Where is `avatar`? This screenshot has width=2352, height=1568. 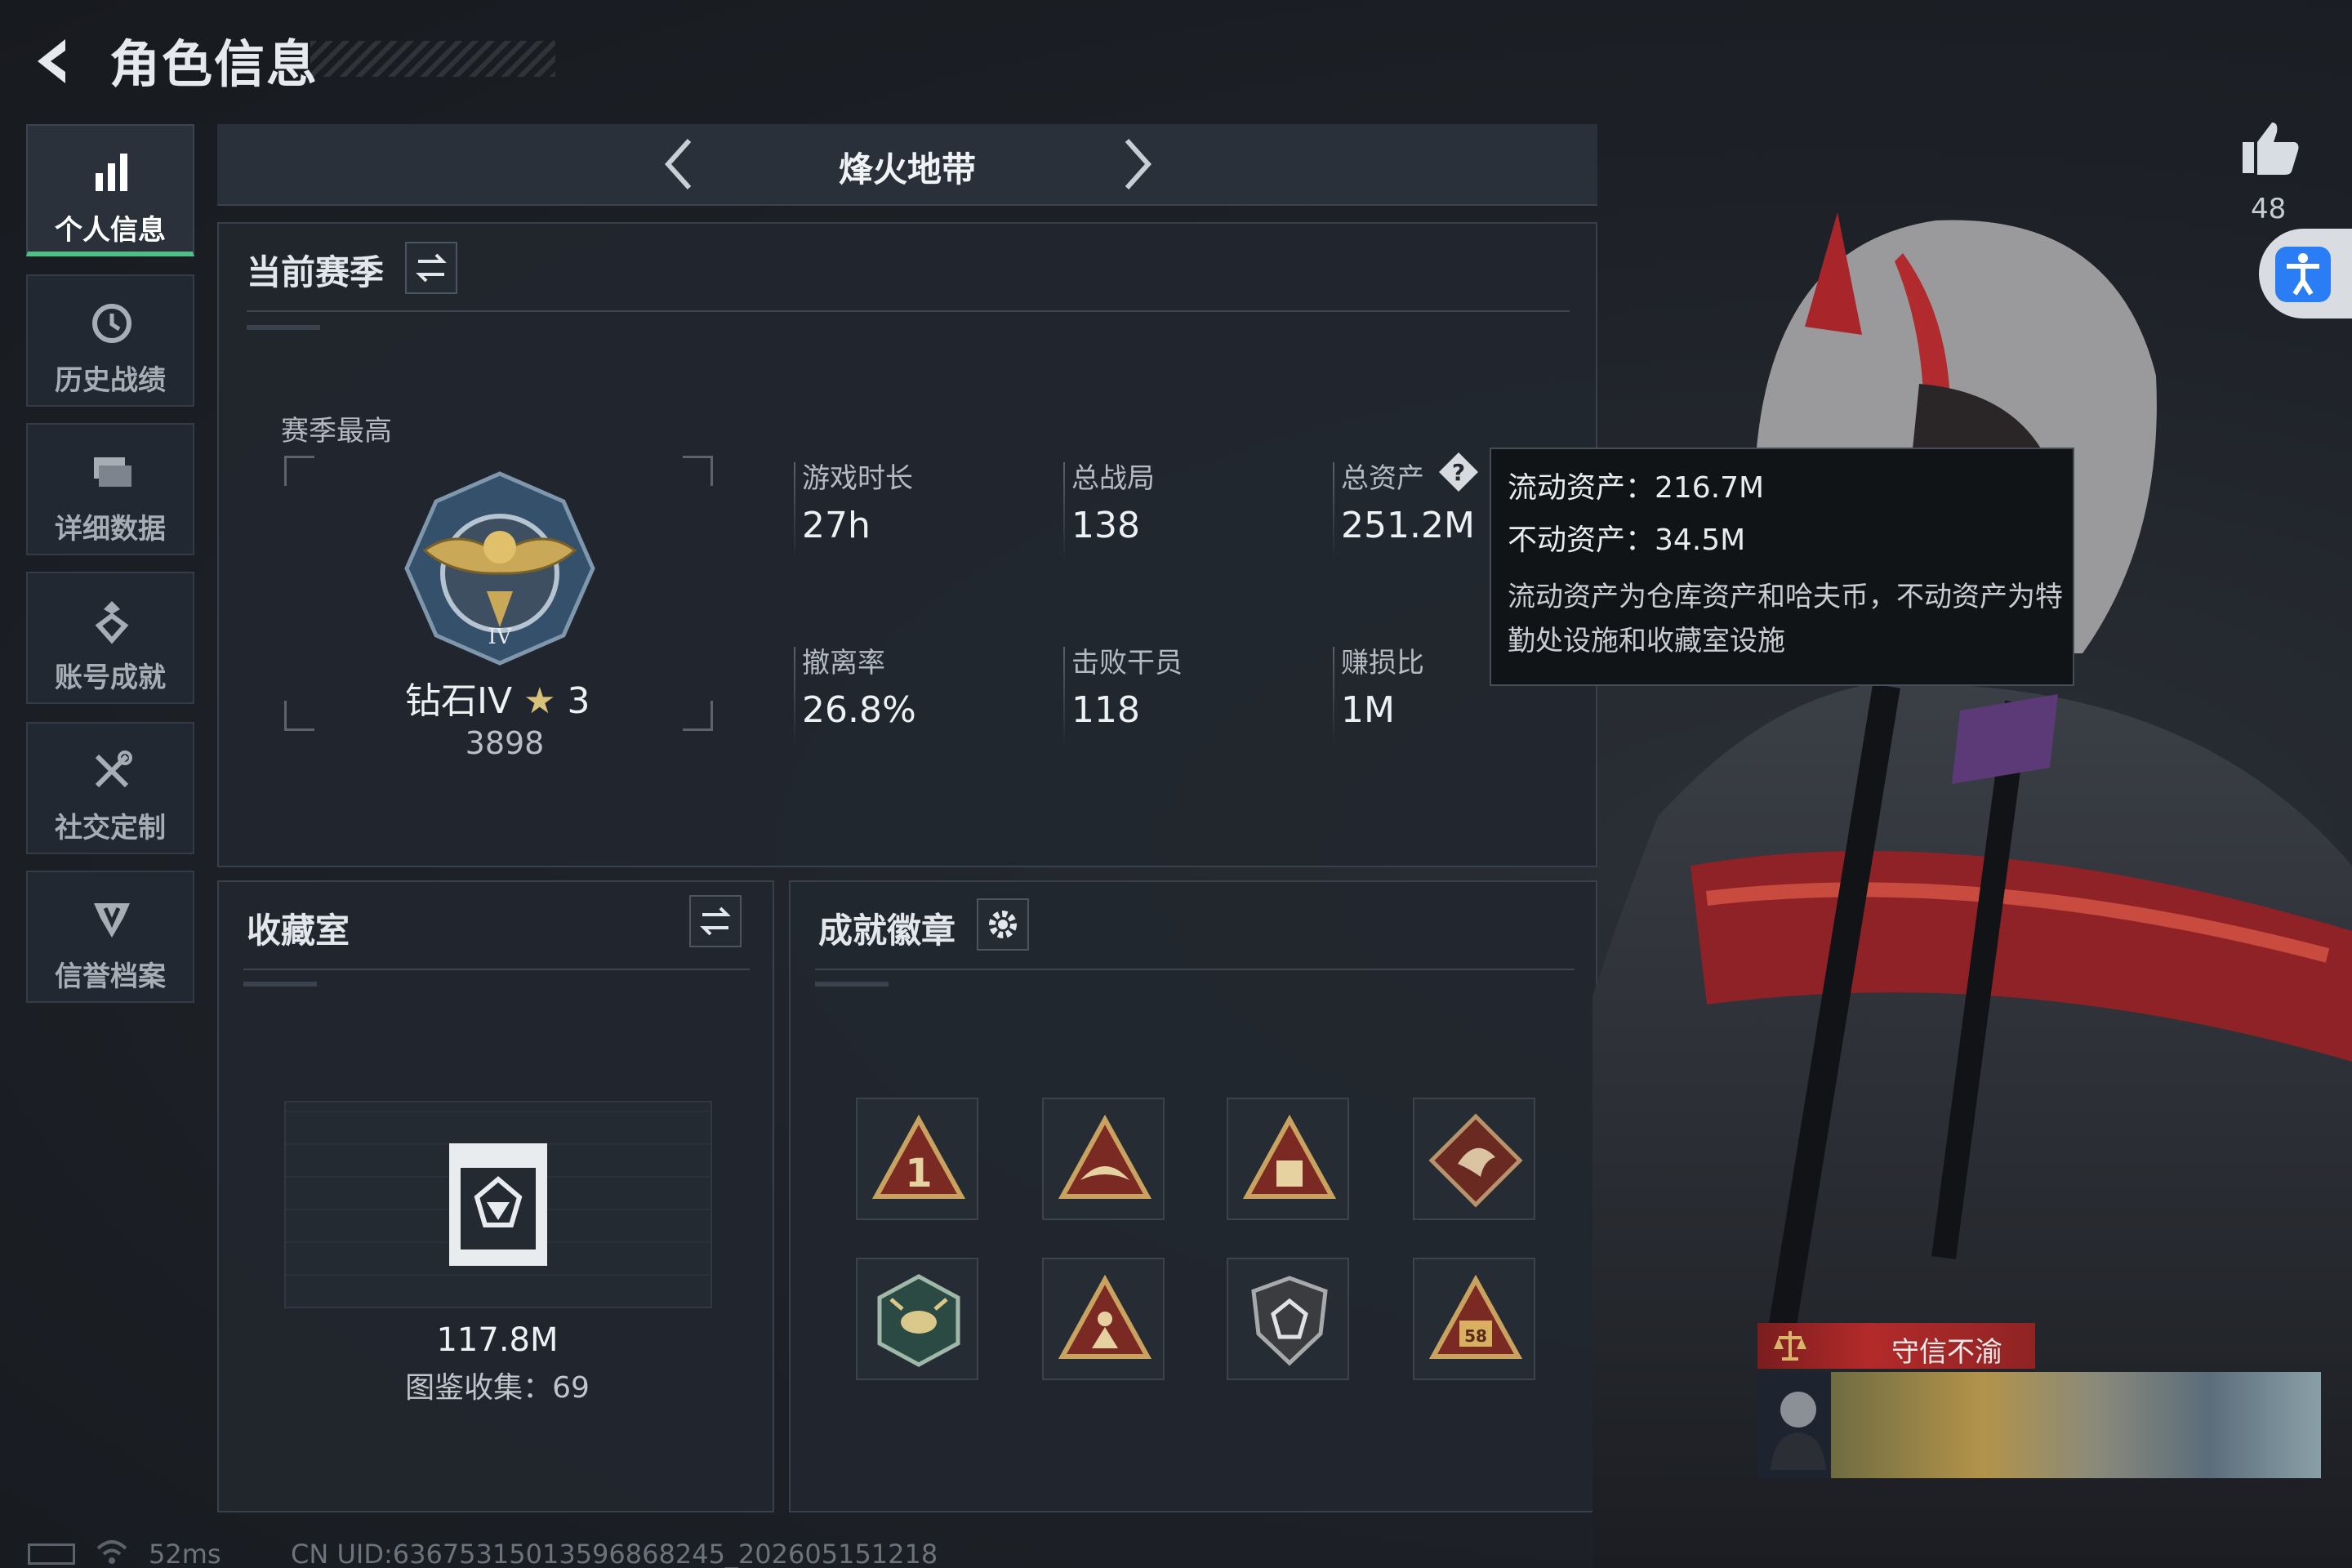 avatar is located at coordinates (1798, 1431).